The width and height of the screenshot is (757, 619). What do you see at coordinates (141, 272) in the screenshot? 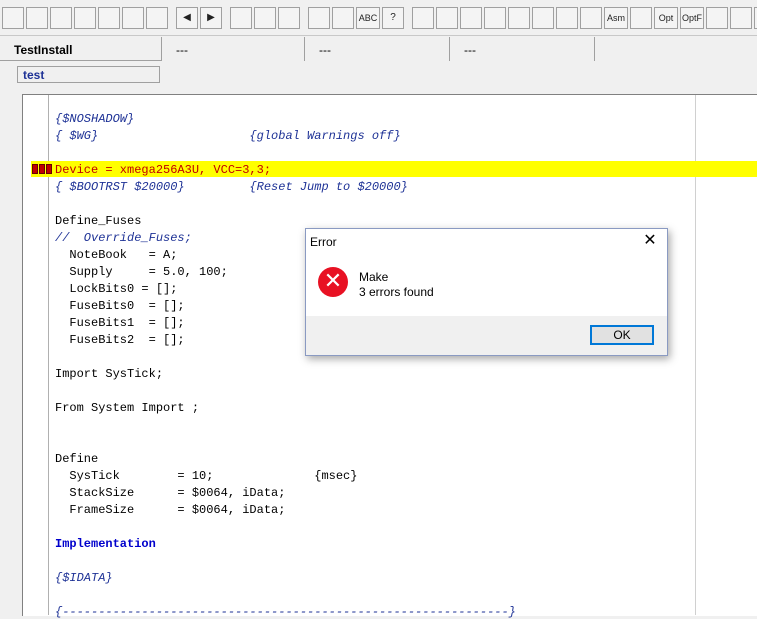
I see `code-line: Supply = 5.0, 100;` at bounding box center [141, 272].